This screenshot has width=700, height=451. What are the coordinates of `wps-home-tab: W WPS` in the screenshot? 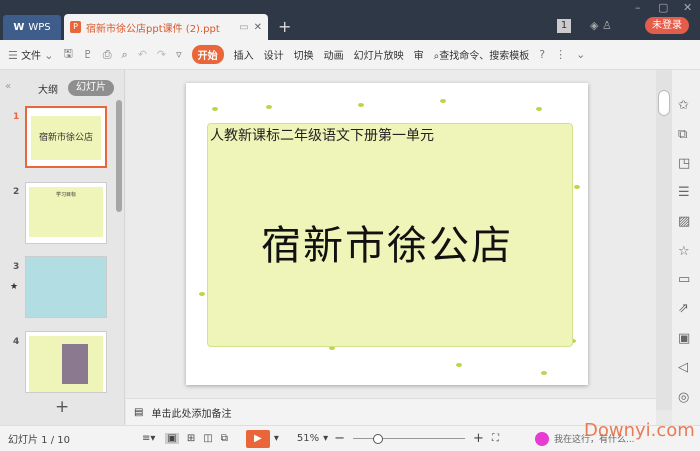 It's located at (32, 27).